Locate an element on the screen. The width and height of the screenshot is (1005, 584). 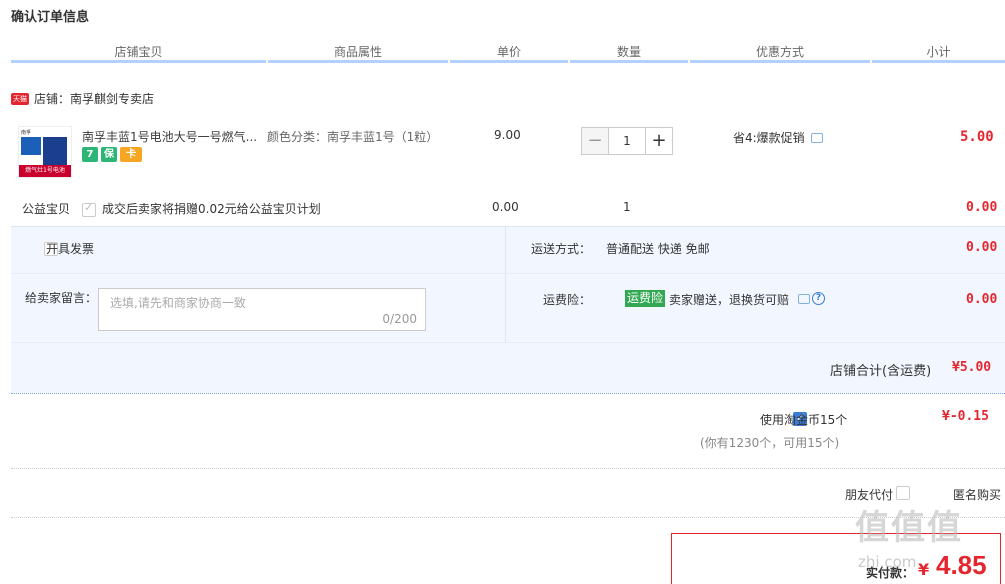
watermark-text: zhi.com is located at coordinates (887, 562).